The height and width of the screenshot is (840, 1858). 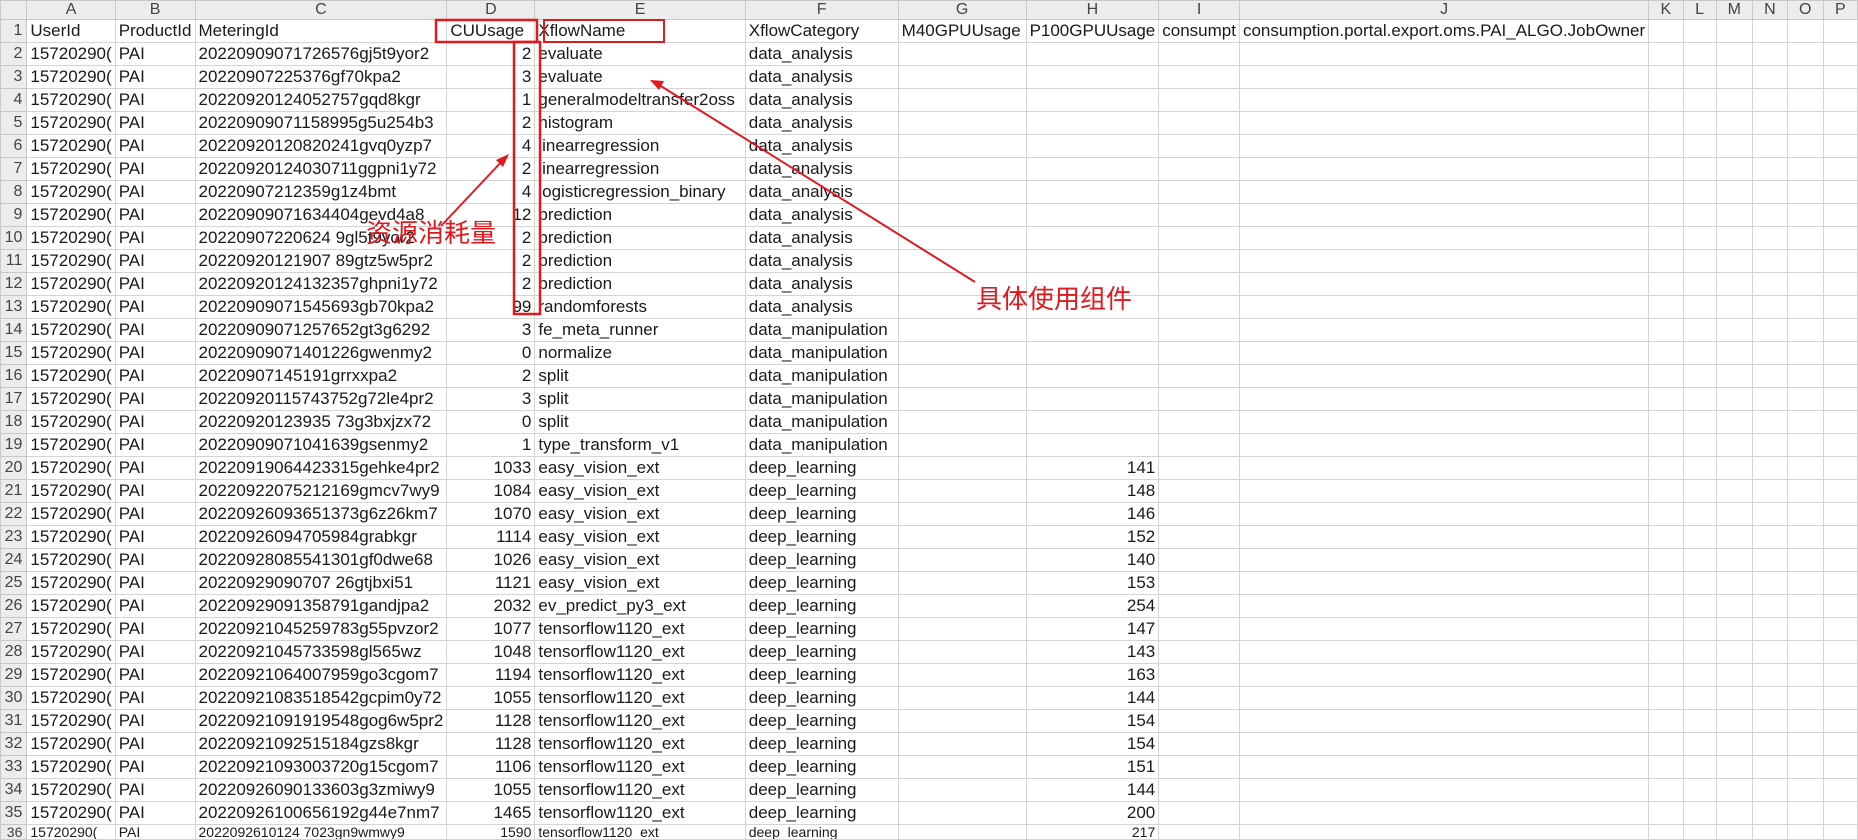 I want to click on cell: data_manipulation, so click(x=821, y=399).